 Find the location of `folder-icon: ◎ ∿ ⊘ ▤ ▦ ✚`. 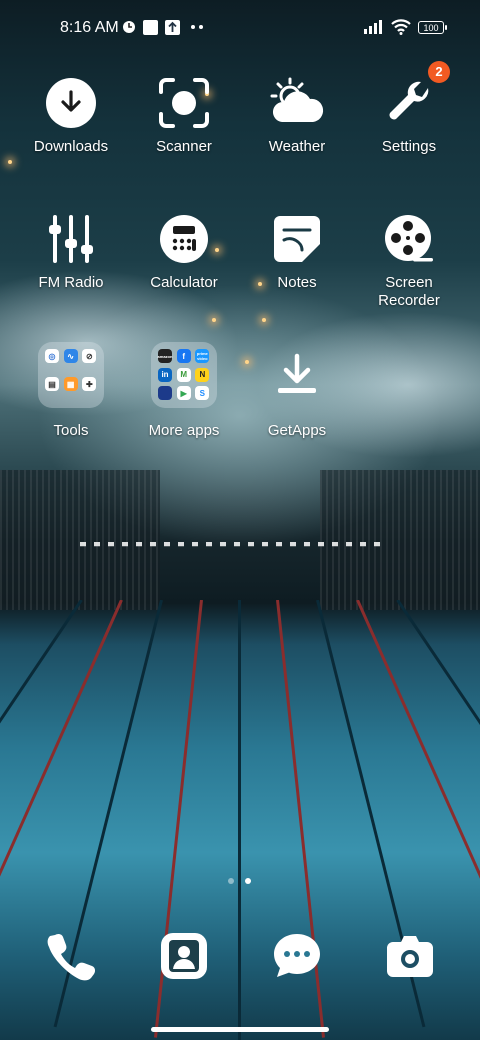

folder-icon: ◎ ∿ ⊘ ▤ ▦ ✚ is located at coordinates (71, 375).